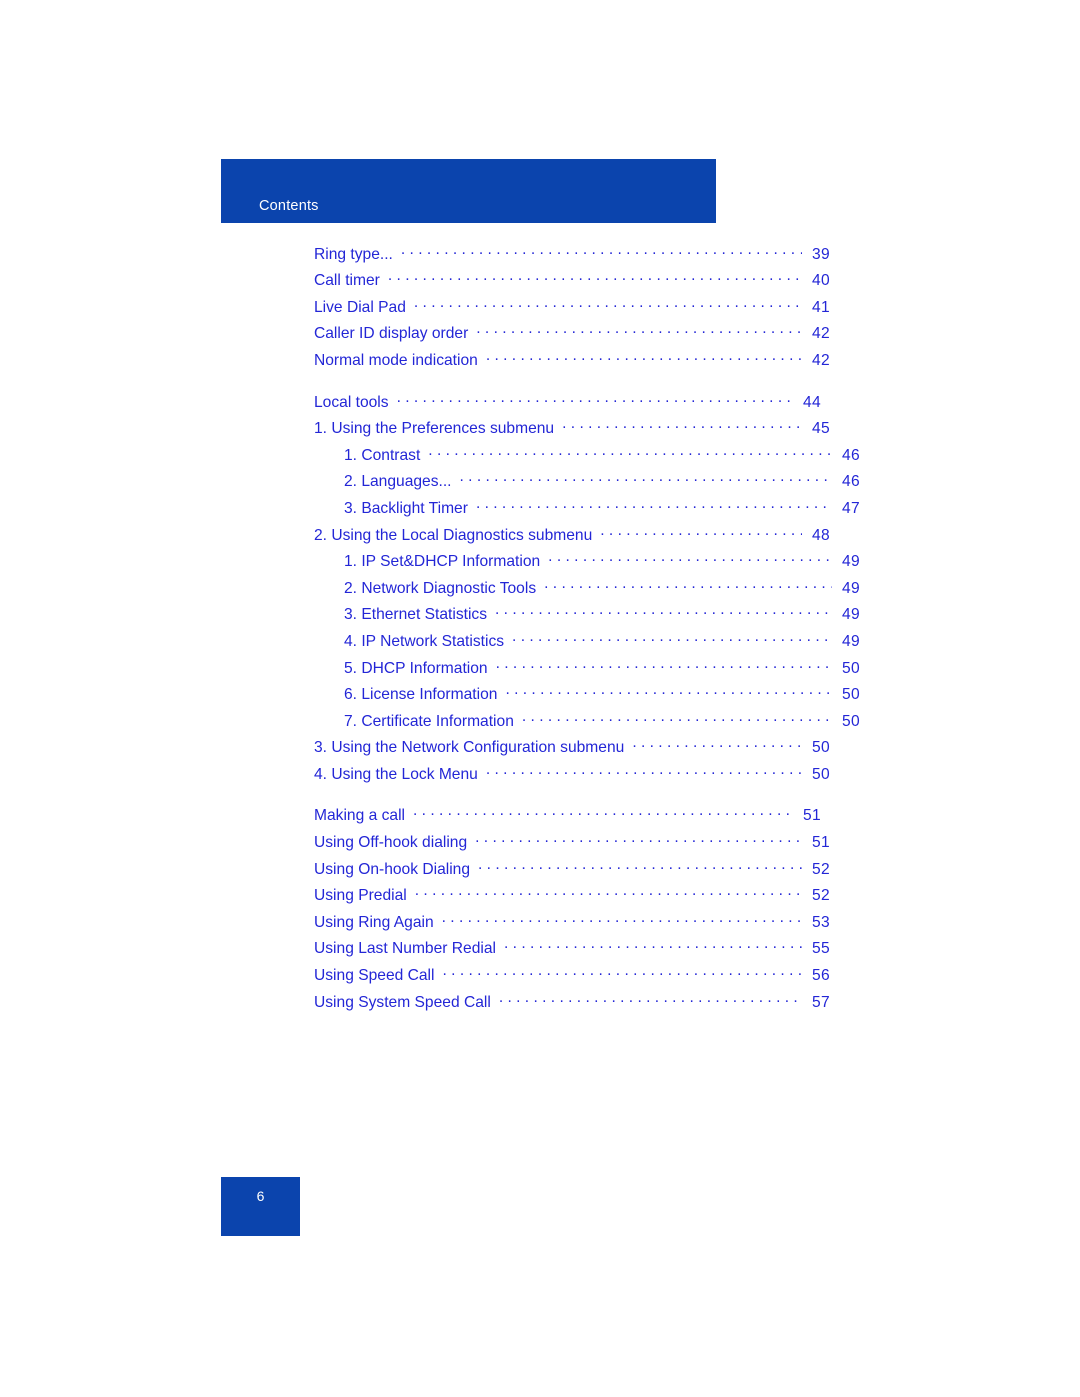 Image resolution: width=1080 pixels, height=1397 pixels. Describe the element at coordinates (424, 641) in the screenshot. I see `toc-entry-label: 4. IP Network Statistics` at that location.